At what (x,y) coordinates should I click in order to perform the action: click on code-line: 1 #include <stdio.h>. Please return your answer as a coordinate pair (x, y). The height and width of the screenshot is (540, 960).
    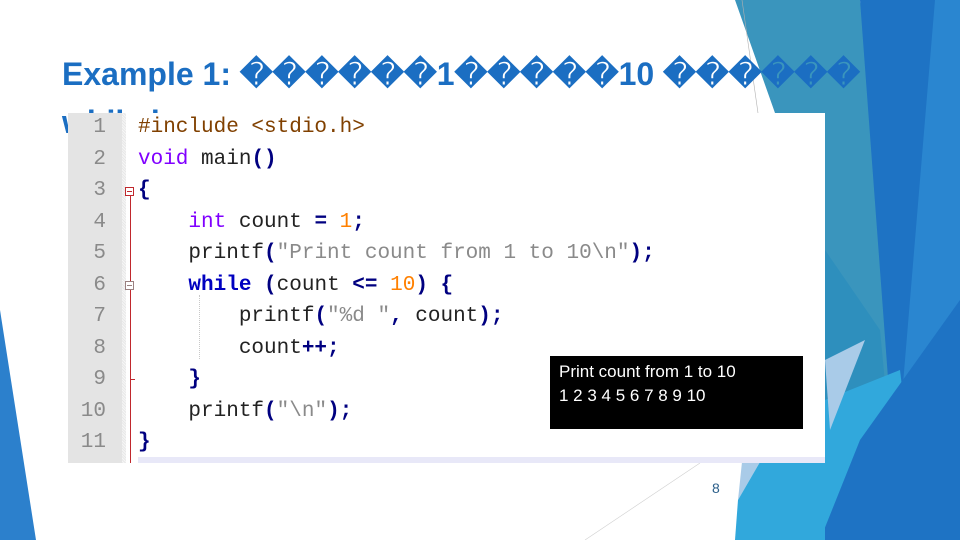
    Looking at the image, I should click on (446, 128).